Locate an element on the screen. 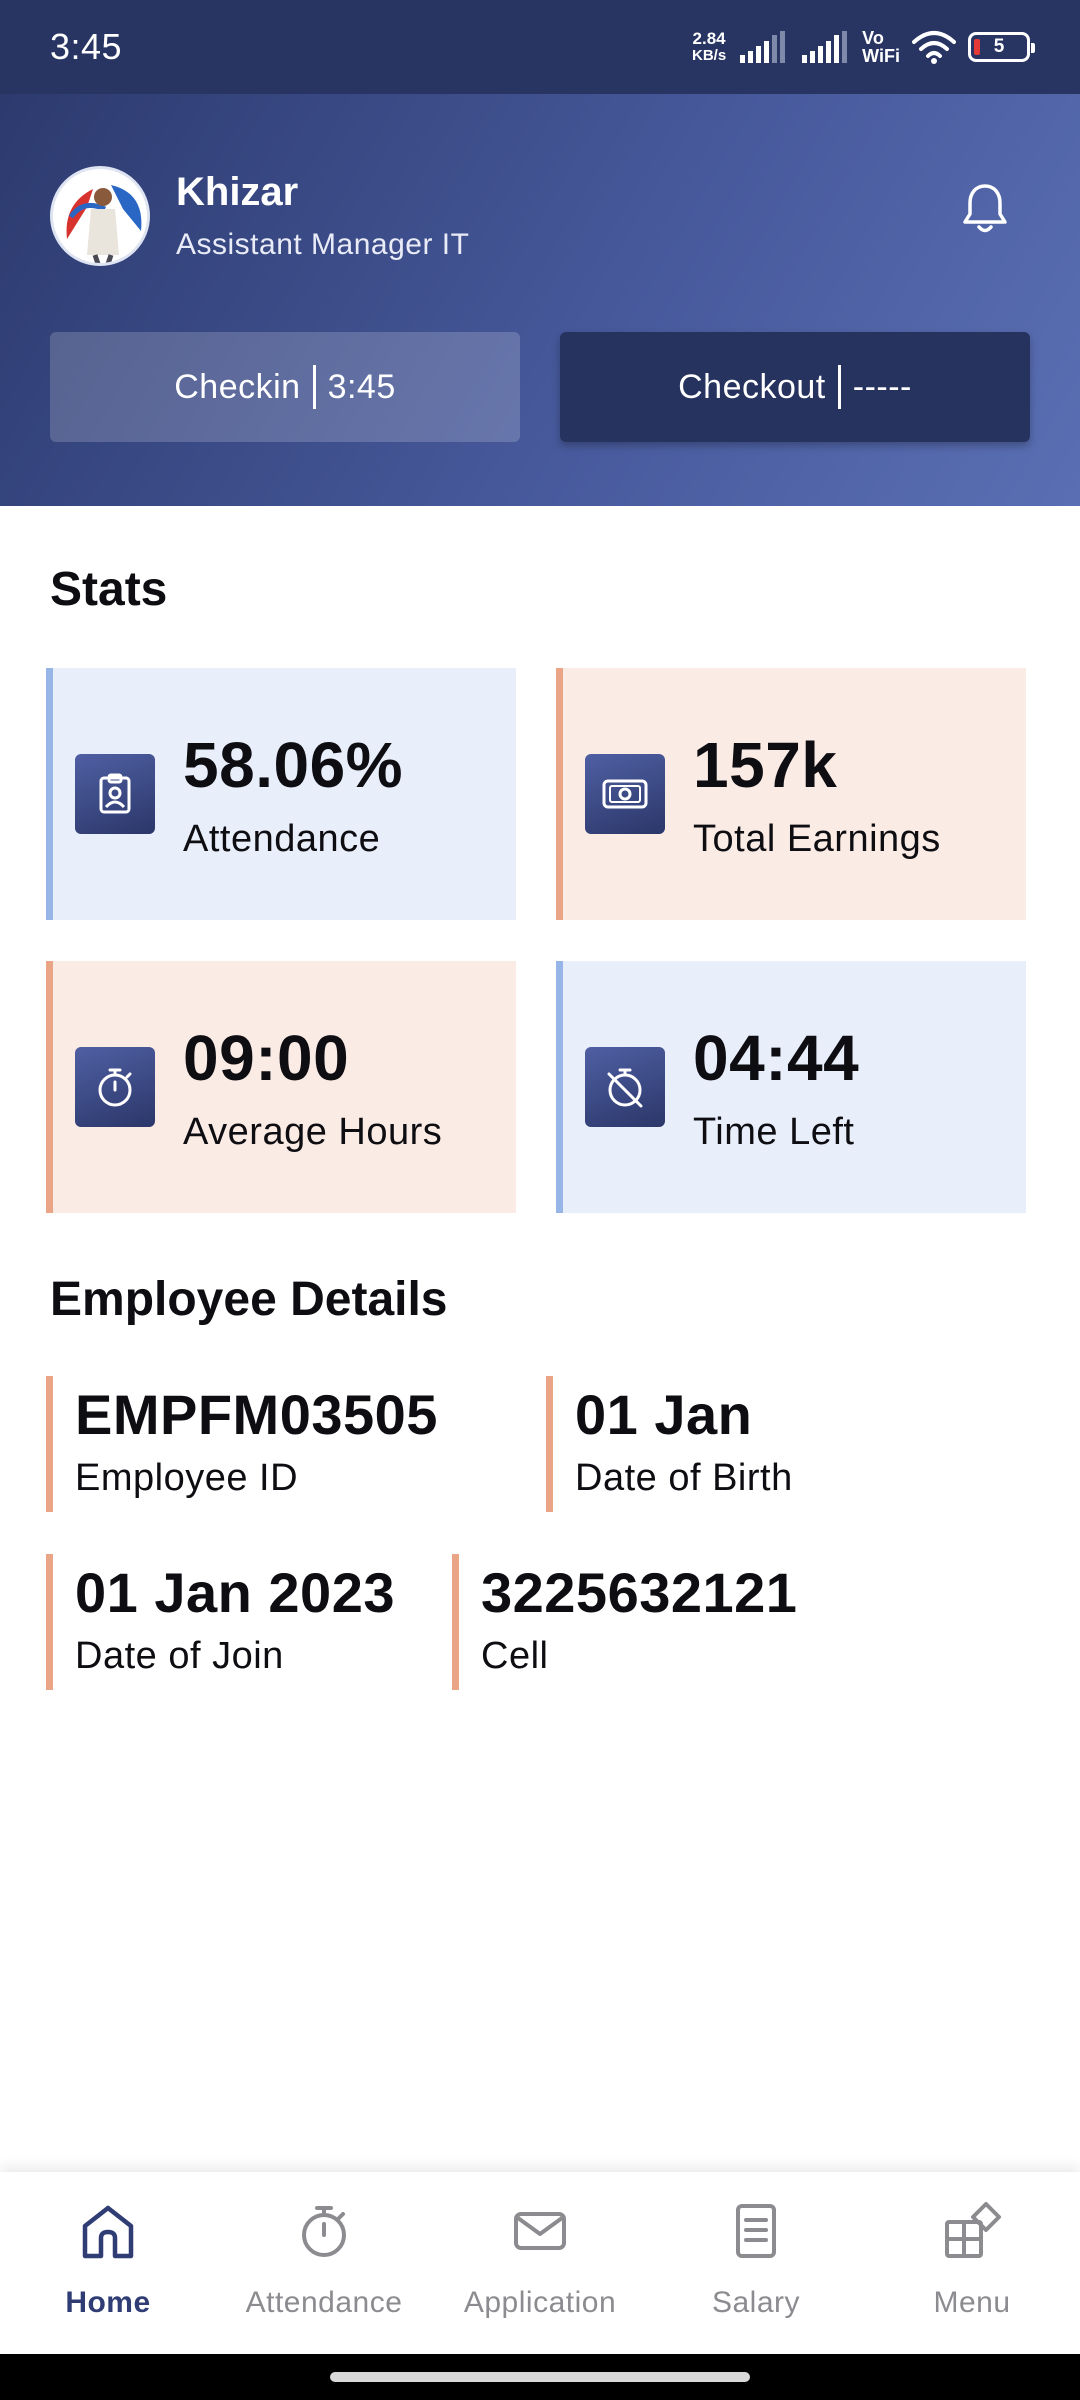 The image size is (1080, 2400). detail-date-of-birth: 01 Jan Date of Birth is located at coordinates (669, 1444).